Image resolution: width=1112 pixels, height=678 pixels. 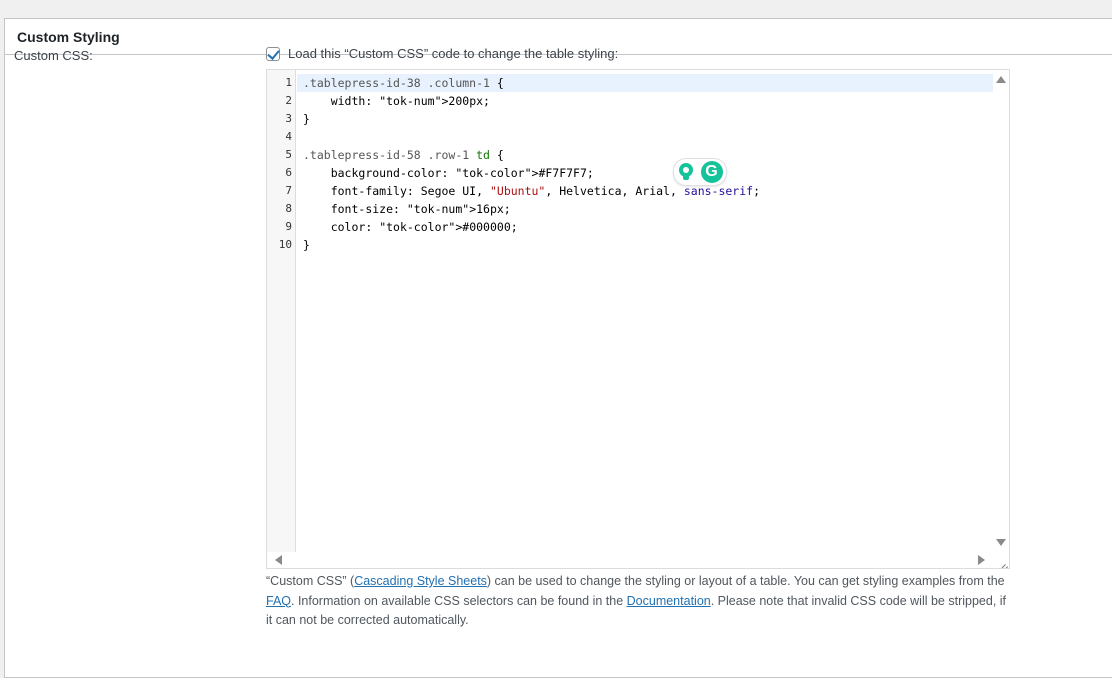 What do you see at coordinates (396, 101) in the screenshot?
I see `code-line: width: "tok-num">200px;` at bounding box center [396, 101].